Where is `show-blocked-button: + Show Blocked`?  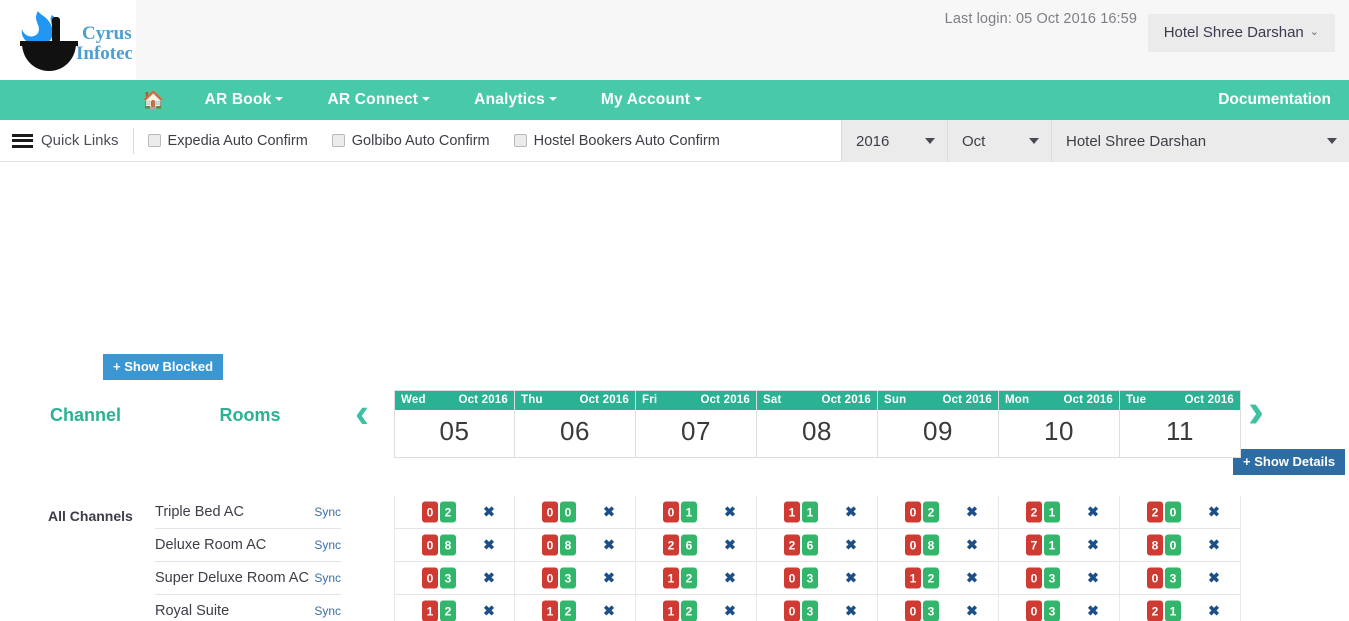 show-blocked-button: + Show Blocked is located at coordinates (163, 367).